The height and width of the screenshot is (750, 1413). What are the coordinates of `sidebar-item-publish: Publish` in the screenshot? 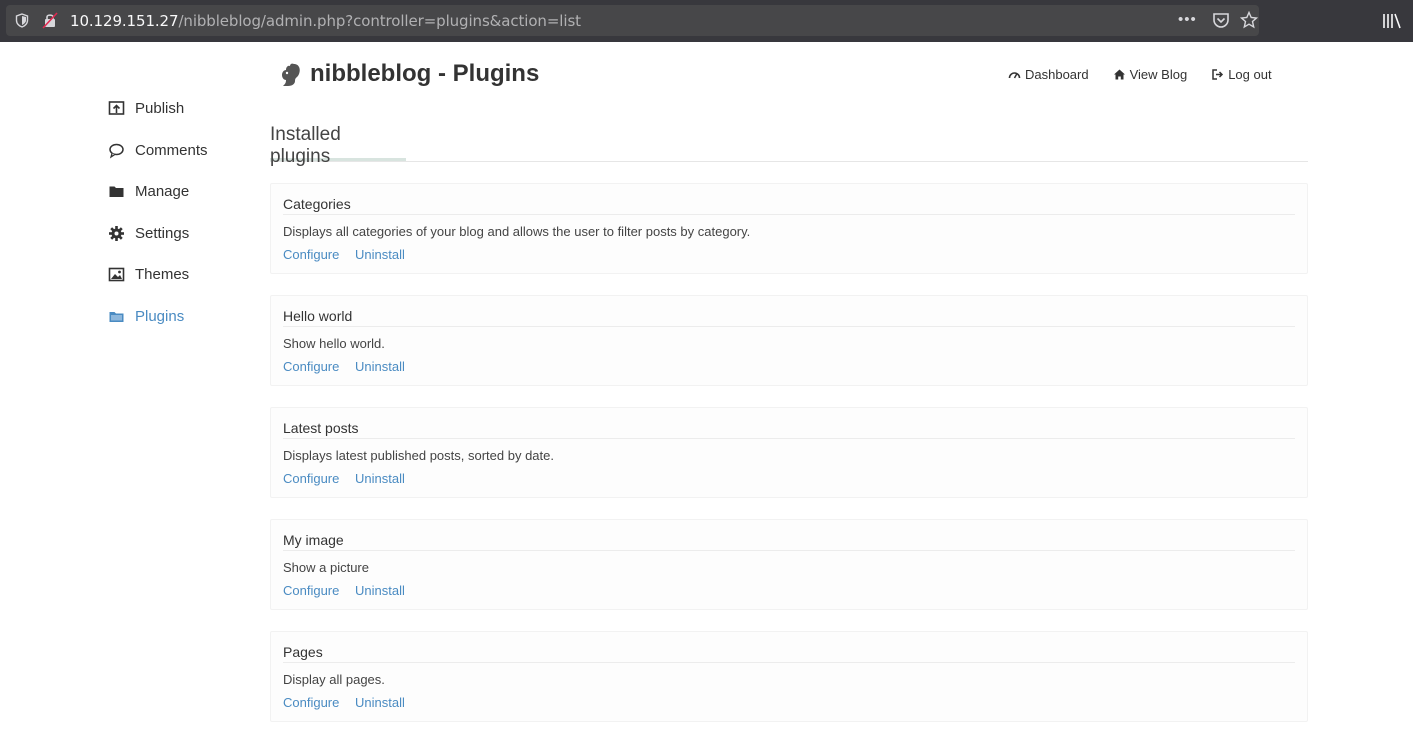 It's located at (183, 109).